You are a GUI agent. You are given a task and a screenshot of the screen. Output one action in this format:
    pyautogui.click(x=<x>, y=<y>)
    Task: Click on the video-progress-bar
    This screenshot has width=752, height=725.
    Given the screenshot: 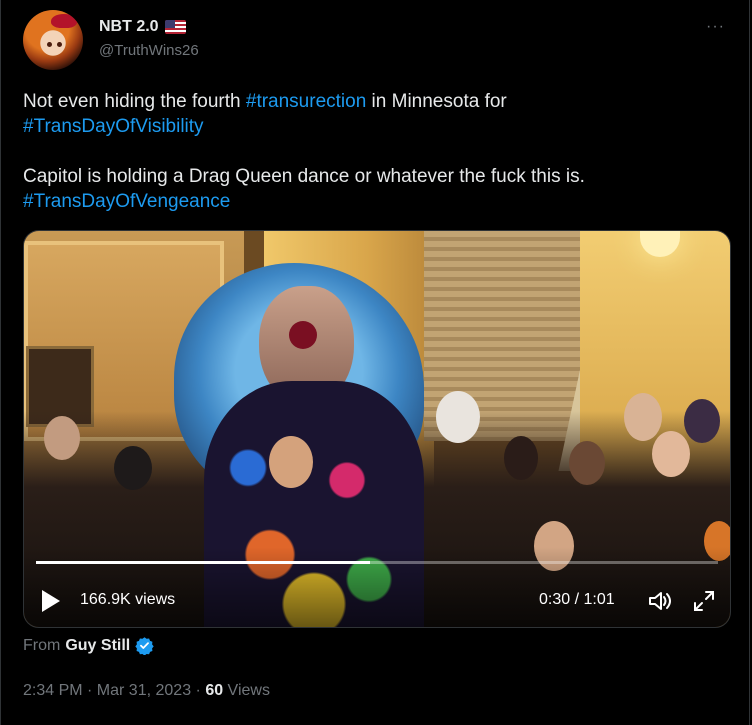 What is the action you would take?
    pyautogui.click(x=377, y=562)
    